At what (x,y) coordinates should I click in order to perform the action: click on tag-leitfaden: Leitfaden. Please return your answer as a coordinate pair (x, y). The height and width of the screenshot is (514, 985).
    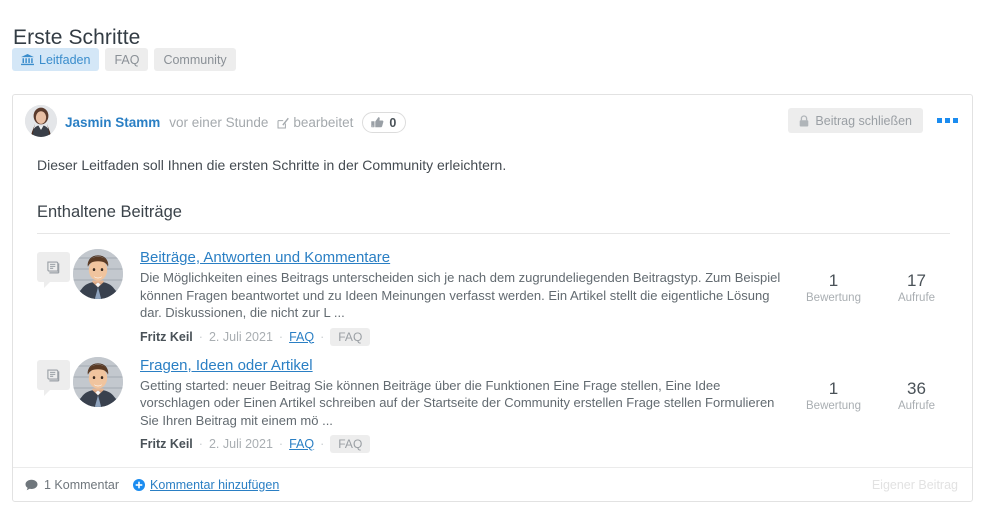
    Looking at the image, I should click on (56, 59).